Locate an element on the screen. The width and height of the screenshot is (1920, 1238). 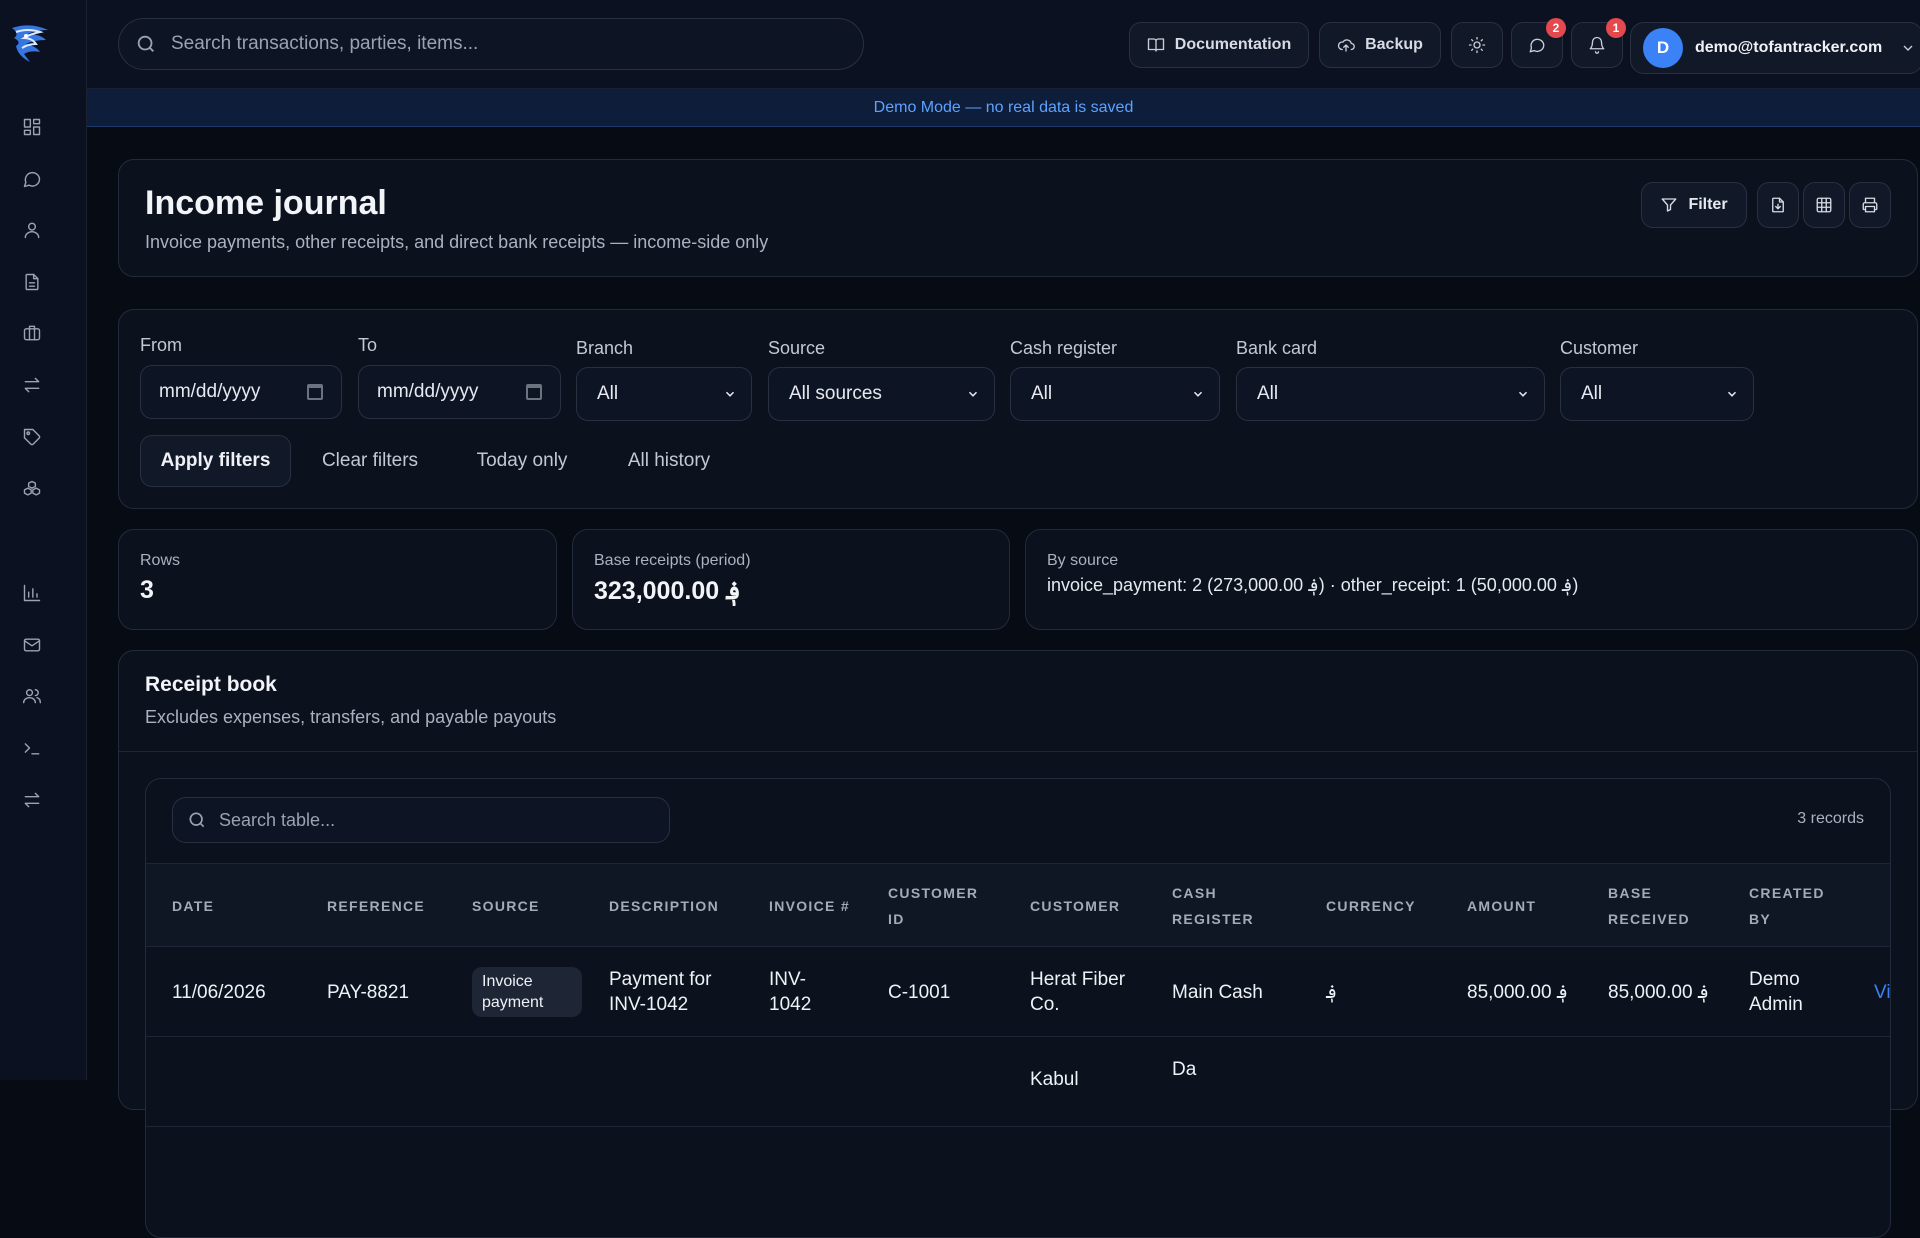
cloud-upload-icon is located at coordinates (1346, 45).